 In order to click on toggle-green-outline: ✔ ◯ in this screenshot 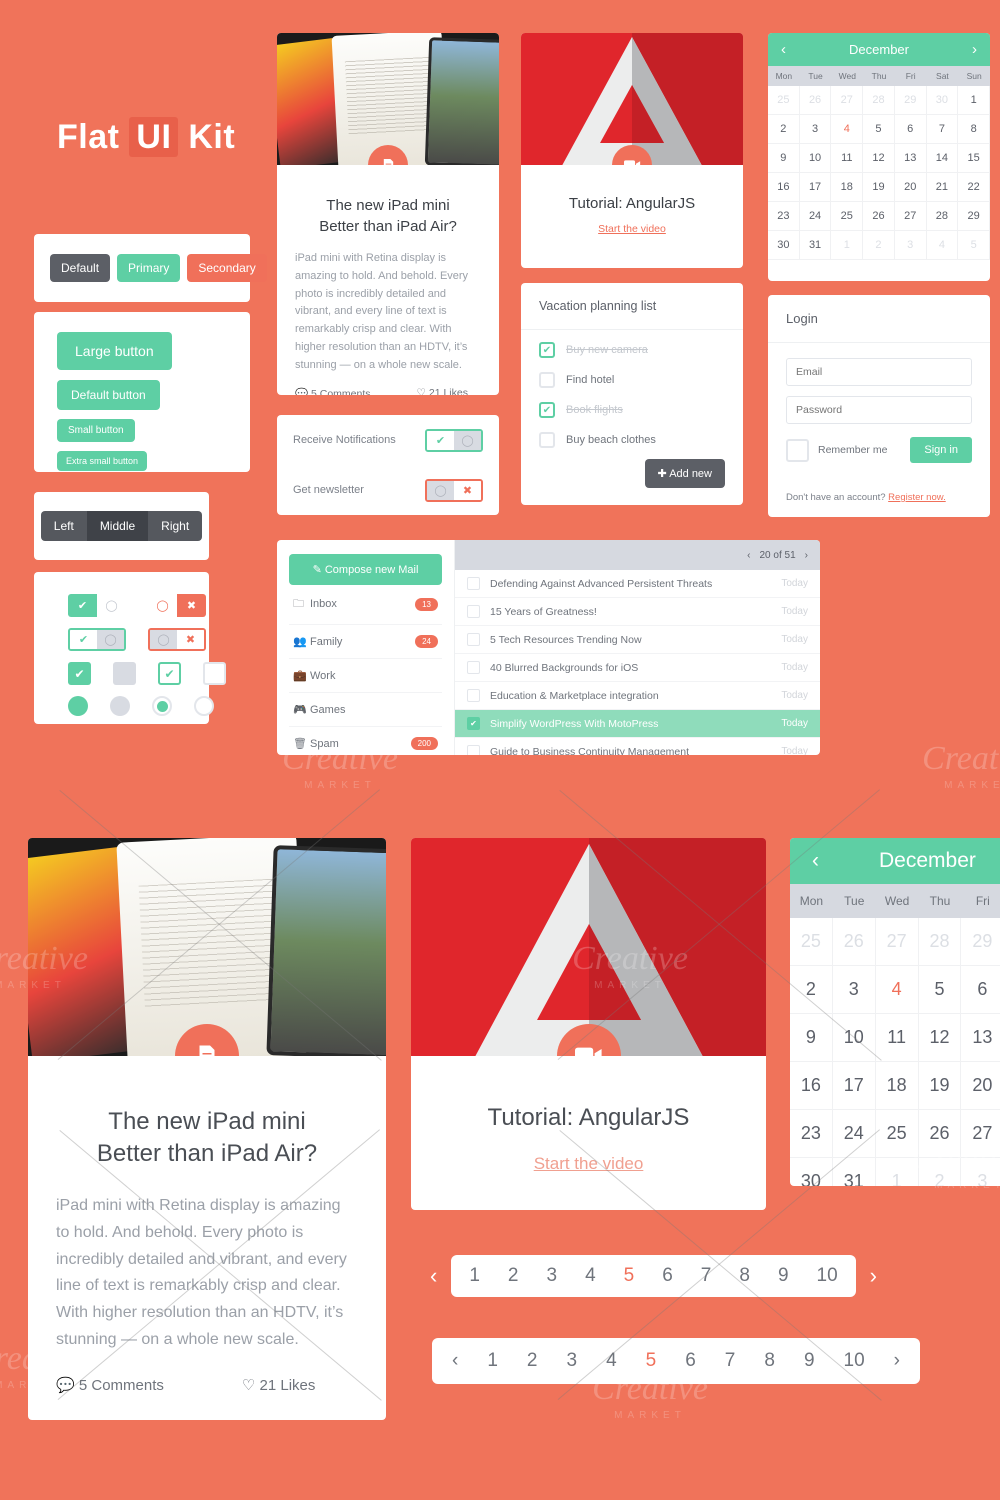, I will do `click(97, 639)`.